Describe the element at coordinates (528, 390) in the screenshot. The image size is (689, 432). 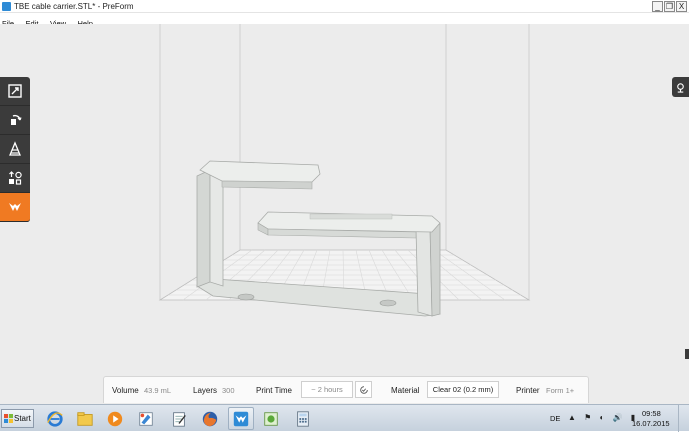
I see `printer-label: Printer` at that location.